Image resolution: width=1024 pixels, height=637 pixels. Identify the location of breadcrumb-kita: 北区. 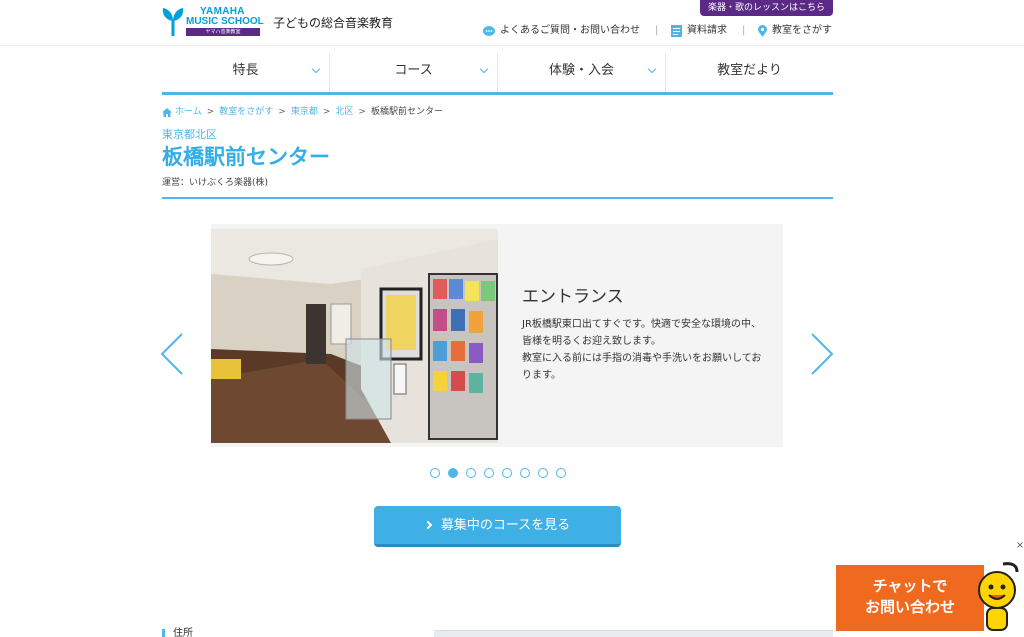
(344, 112).